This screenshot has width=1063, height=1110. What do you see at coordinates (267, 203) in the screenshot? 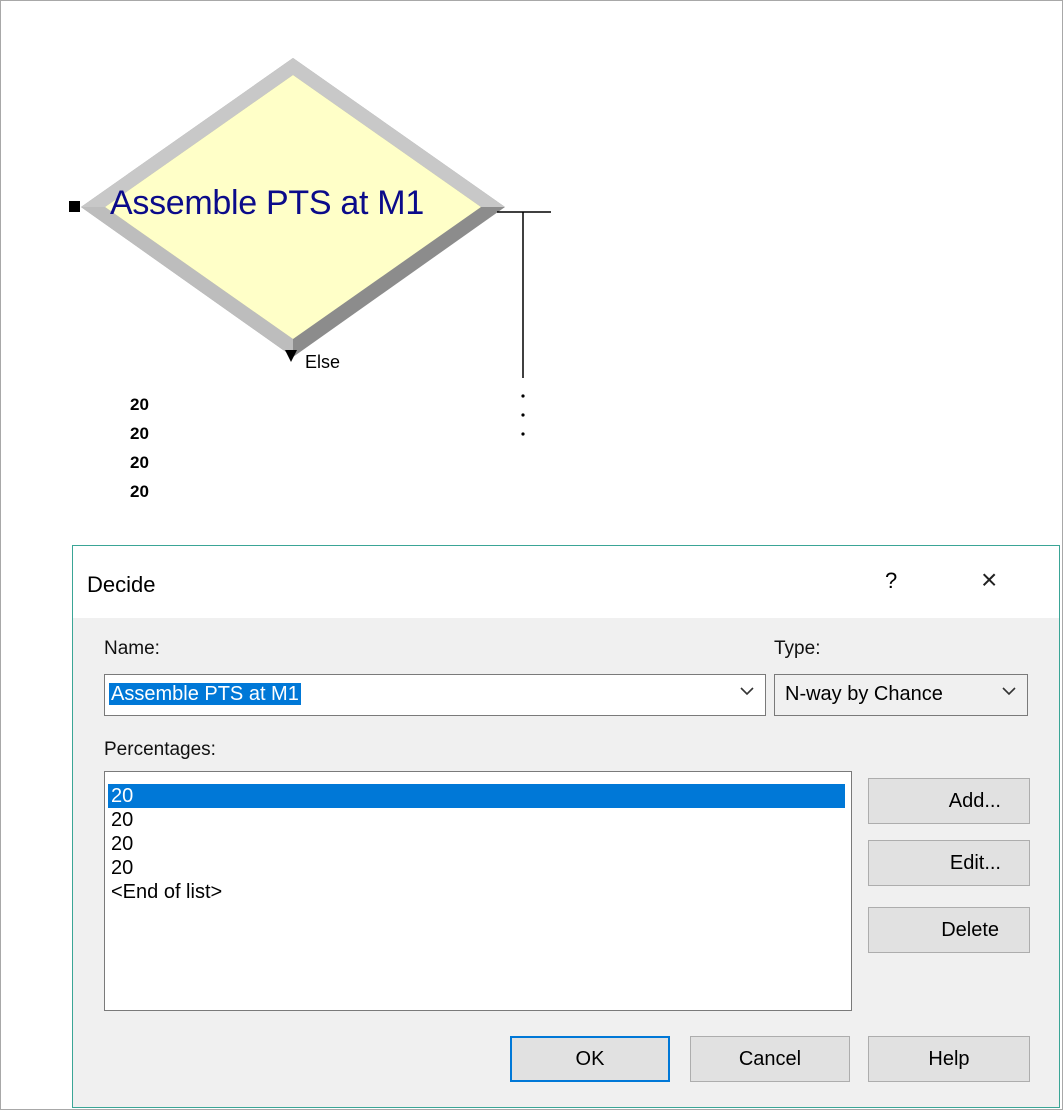
I see `module-name-label: Assemble PTS at M1` at bounding box center [267, 203].